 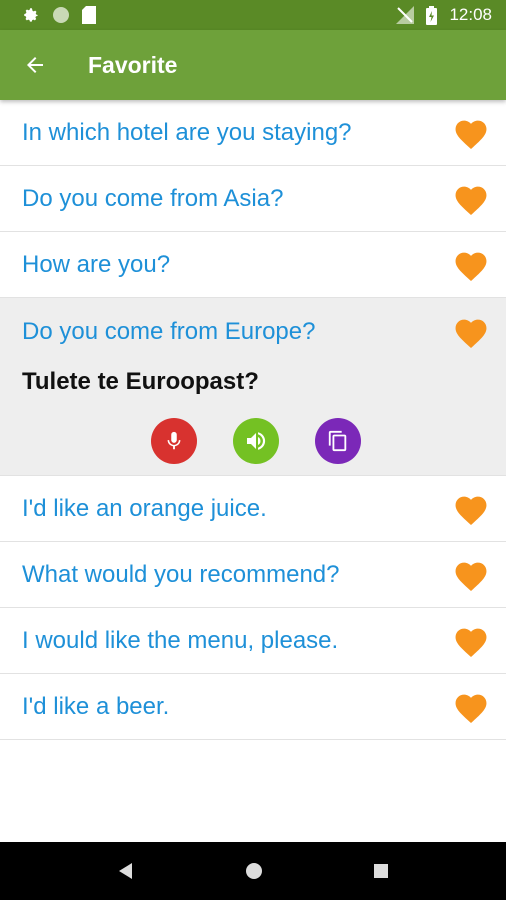 What do you see at coordinates (444, 15) in the screenshot?
I see `status-right-icons: 12:08` at bounding box center [444, 15].